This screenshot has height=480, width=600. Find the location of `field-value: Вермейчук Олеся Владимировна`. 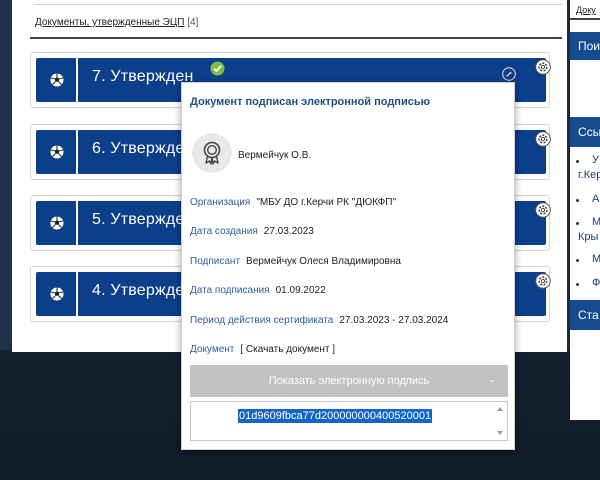

field-value: Вермейчук Олеся Владимировна is located at coordinates (323, 261).